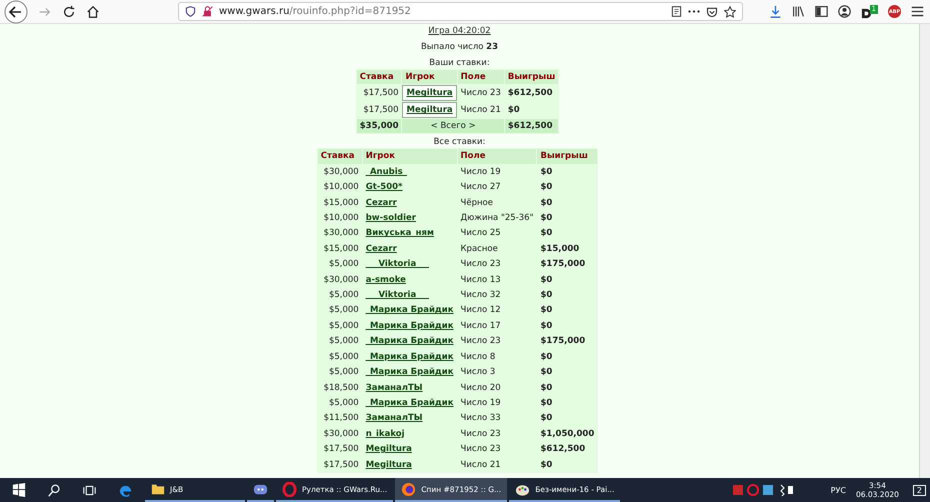 The width and height of the screenshot is (930, 502). What do you see at coordinates (400, 233) in the screenshot?
I see `player-link: Викуська_ням` at bounding box center [400, 233].